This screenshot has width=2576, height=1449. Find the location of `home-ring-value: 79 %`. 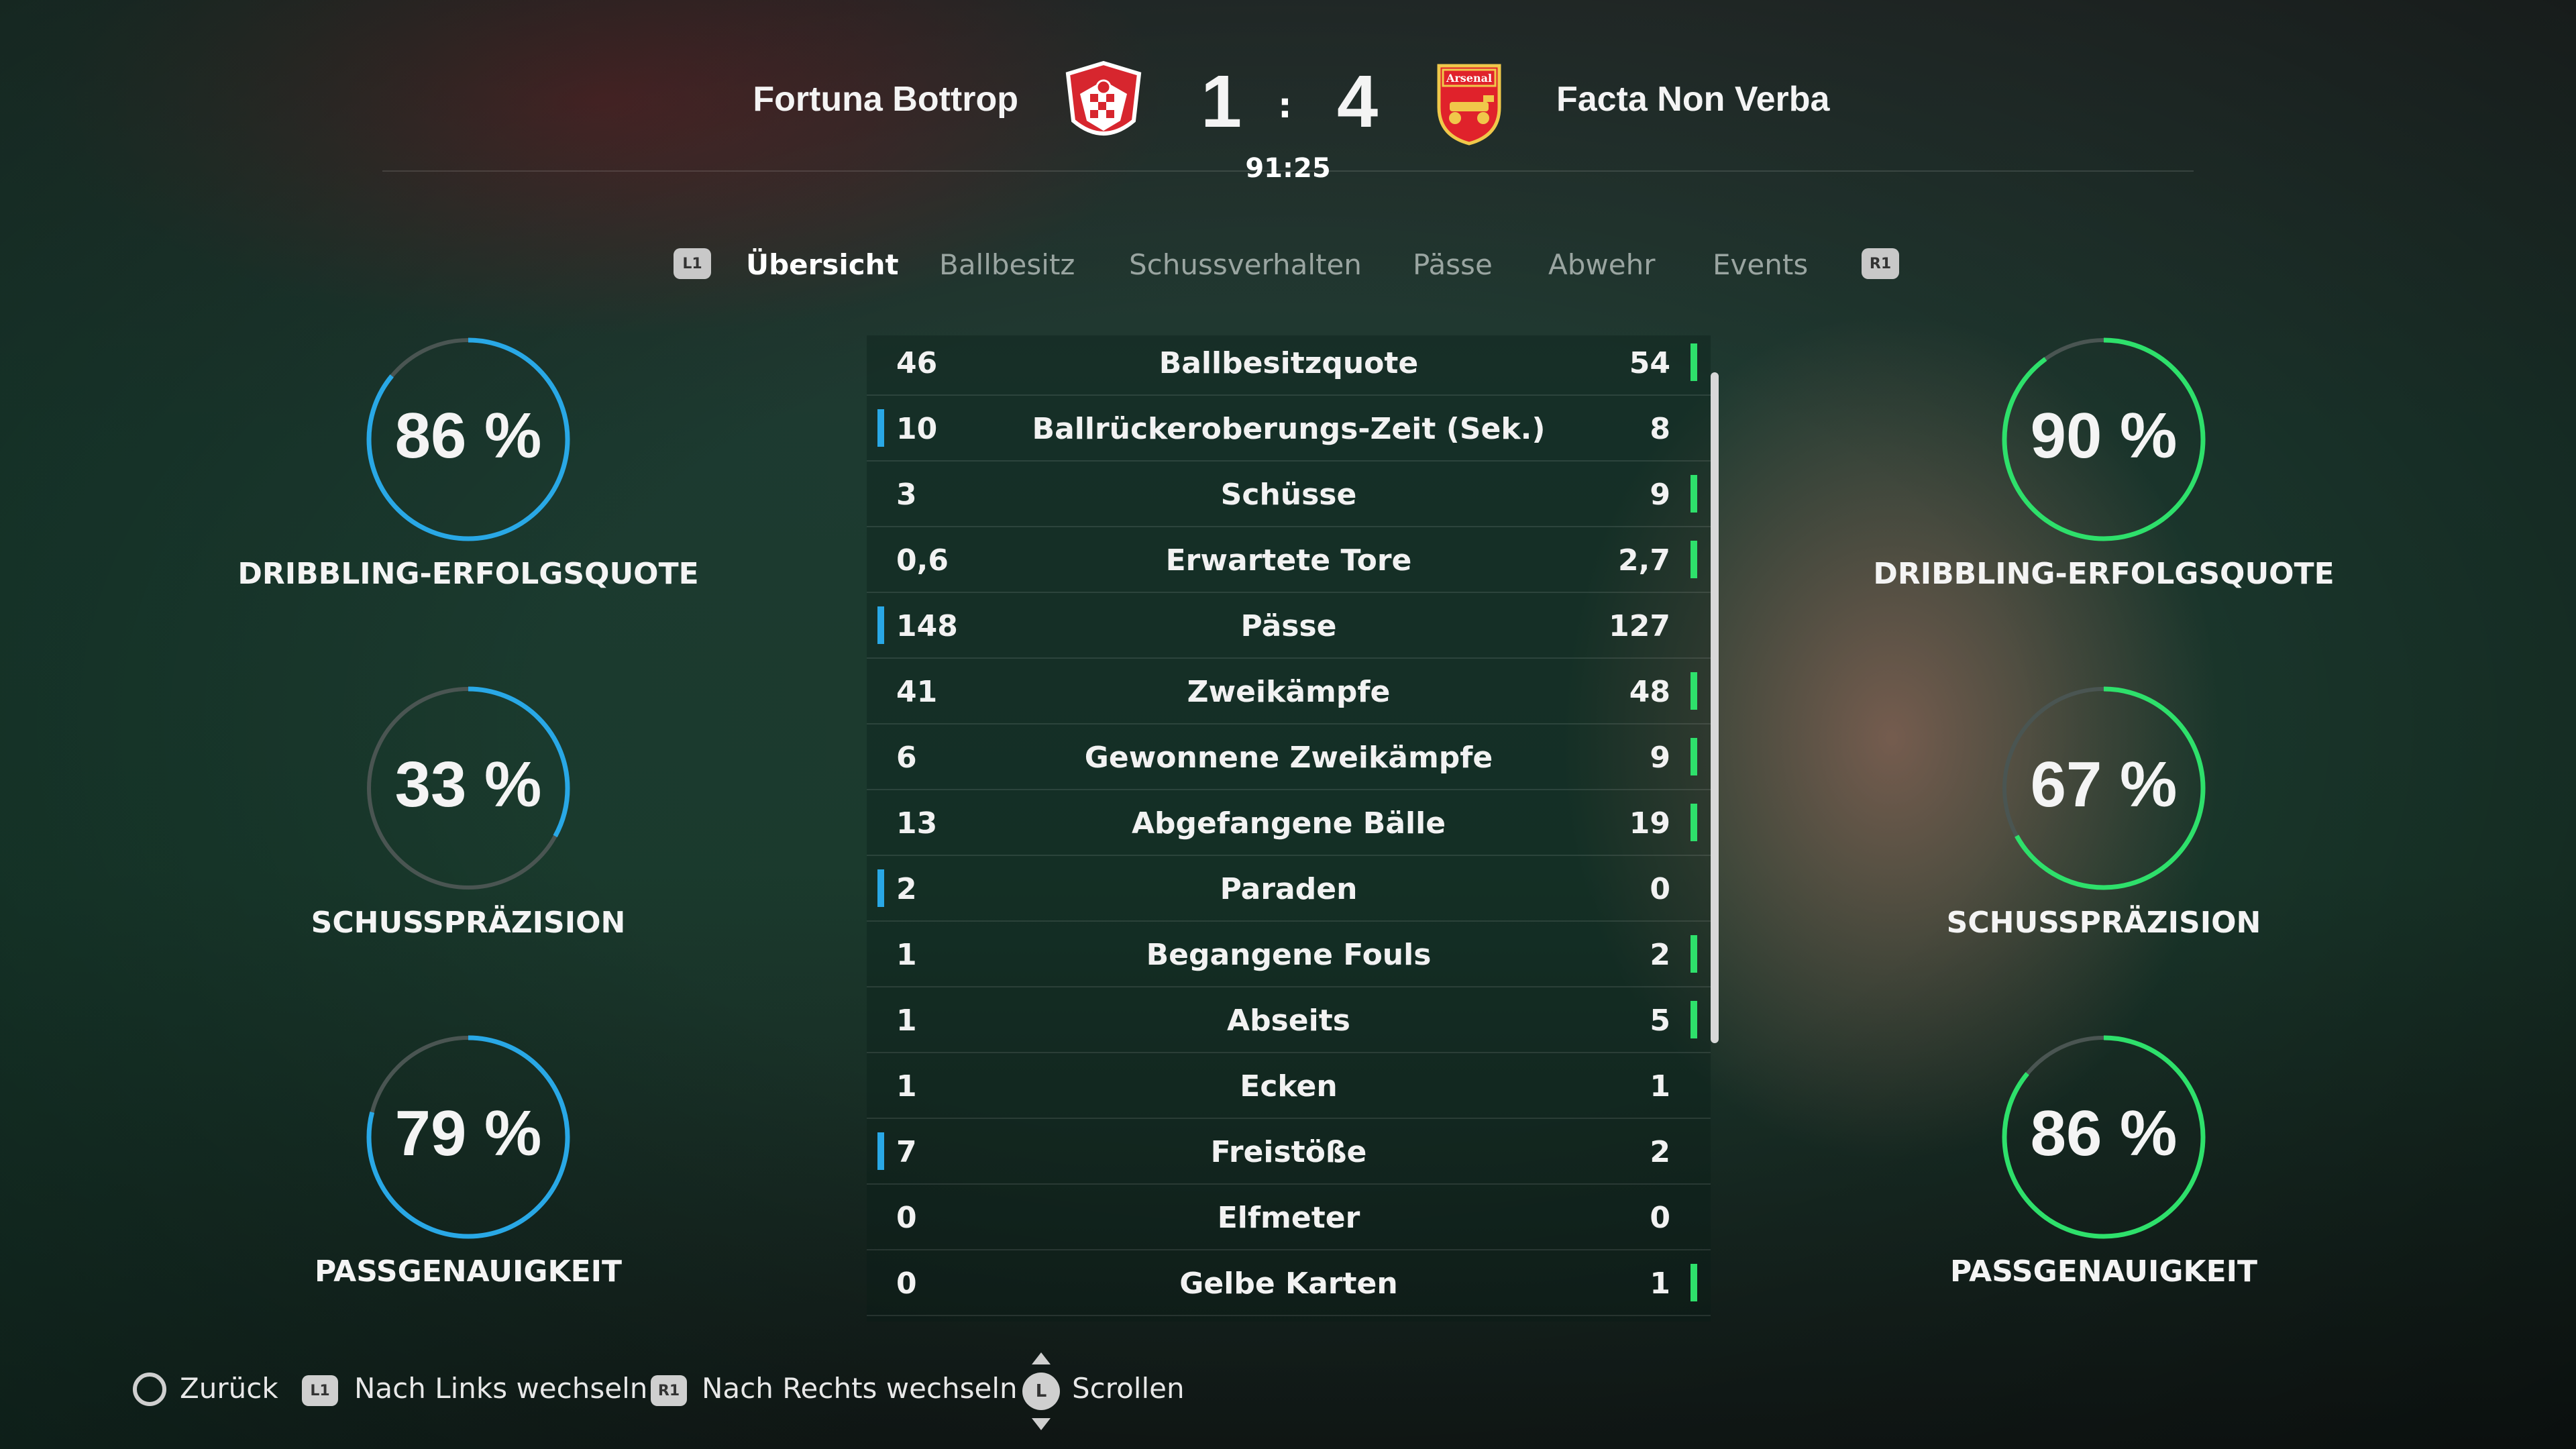

home-ring-value: 79 % is located at coordinates (468, 1133).